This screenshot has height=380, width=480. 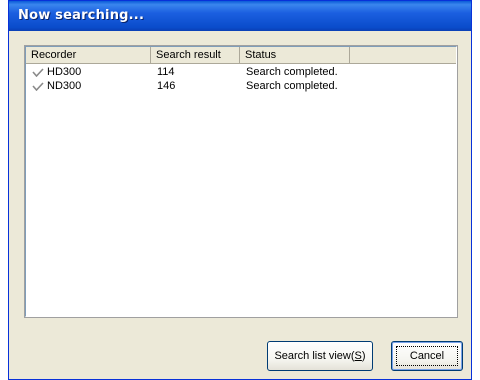 I want to click on recorder-name: ND300, so click(x=64, y=86).